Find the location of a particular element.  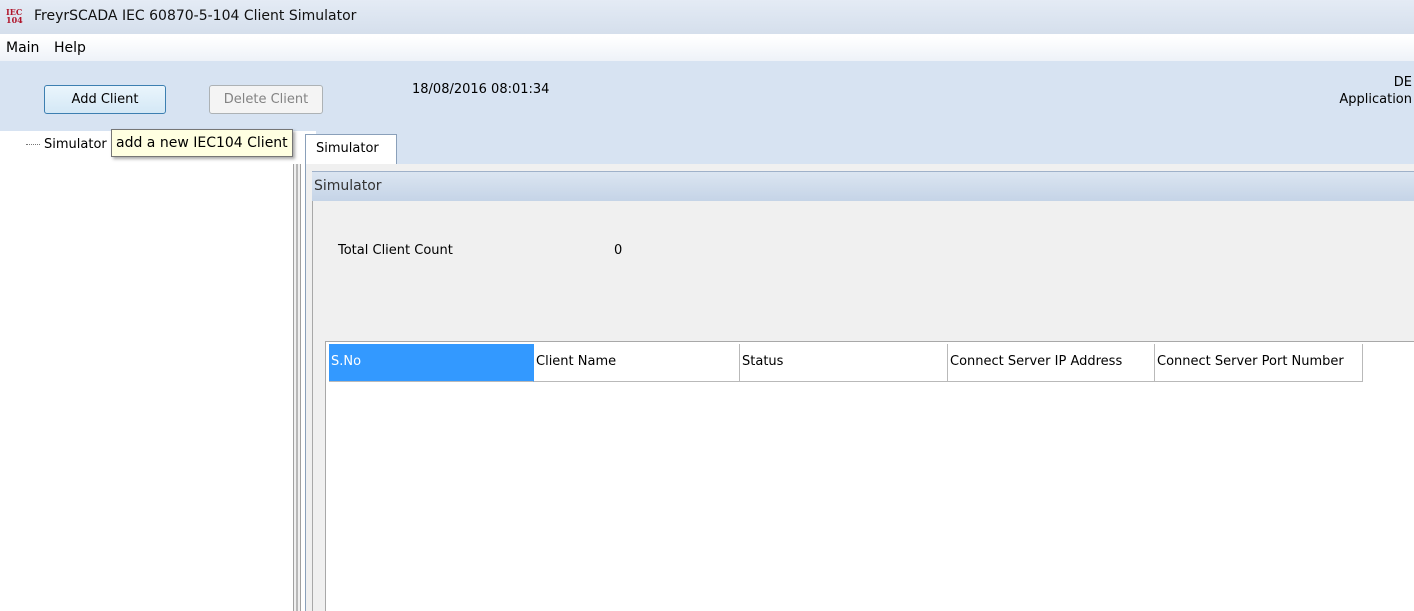

tree-connector-line is located at coordinates (33, 144).